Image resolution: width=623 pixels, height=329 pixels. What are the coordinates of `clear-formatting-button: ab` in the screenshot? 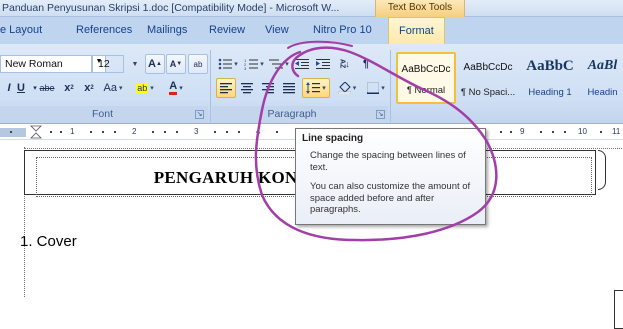 It's located at (198, 64).